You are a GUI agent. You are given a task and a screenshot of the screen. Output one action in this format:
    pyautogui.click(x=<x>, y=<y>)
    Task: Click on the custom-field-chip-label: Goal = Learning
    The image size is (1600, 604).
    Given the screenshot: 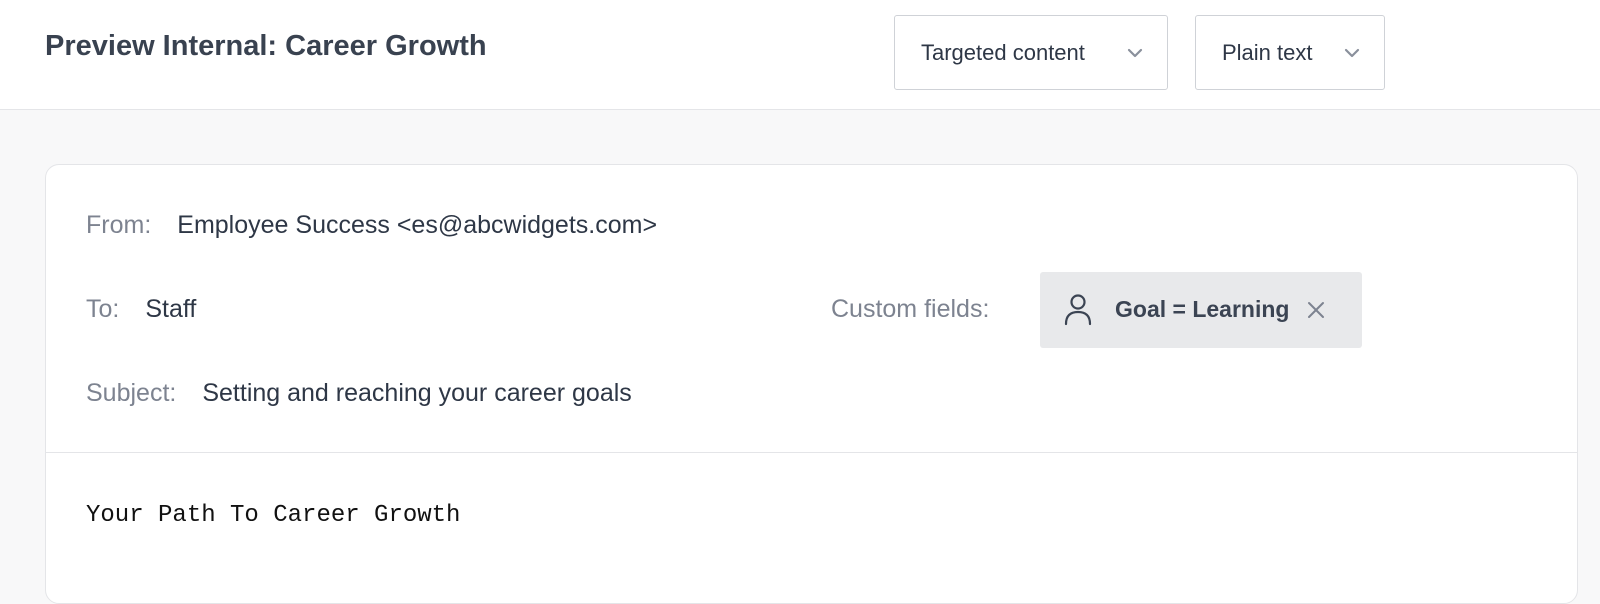 What is the action you would take?
    pyautogui.click(x=1202, y=309)
    